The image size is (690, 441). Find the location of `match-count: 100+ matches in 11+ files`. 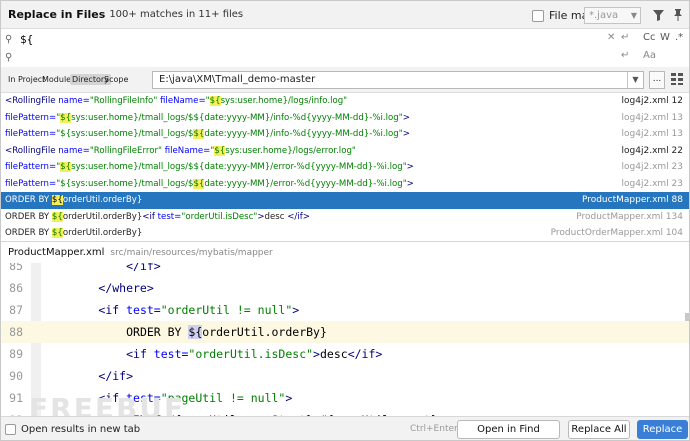

match-count: 100+ matches in 11+ files is located at coordinates (176, 14).